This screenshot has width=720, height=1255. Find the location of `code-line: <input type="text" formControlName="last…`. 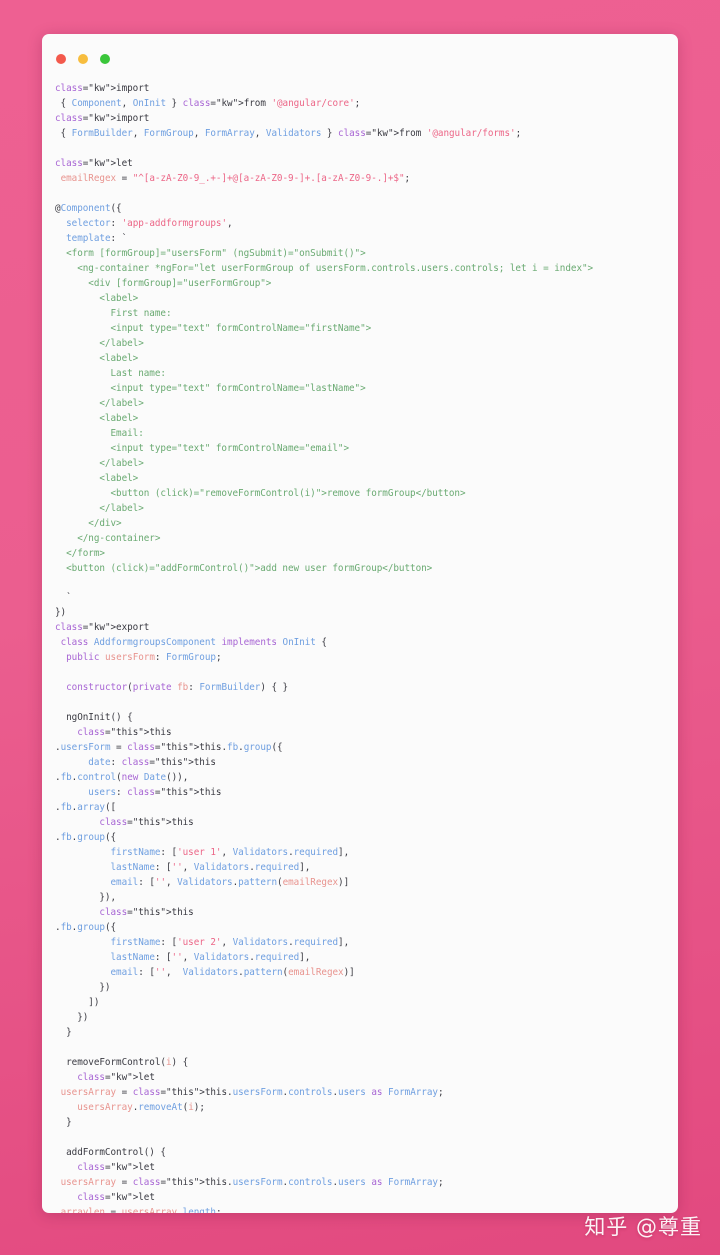

code-line: <input type="text" formControlName="last… is located at coordinates (210, 388).